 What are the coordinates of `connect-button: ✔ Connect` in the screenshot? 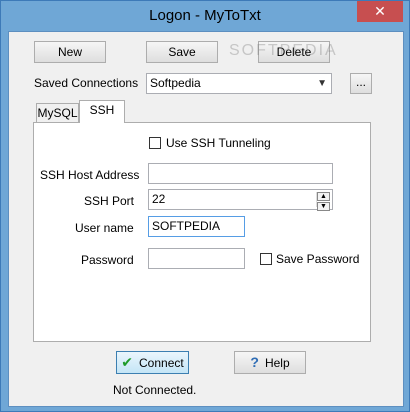 It's located at (152, 362).